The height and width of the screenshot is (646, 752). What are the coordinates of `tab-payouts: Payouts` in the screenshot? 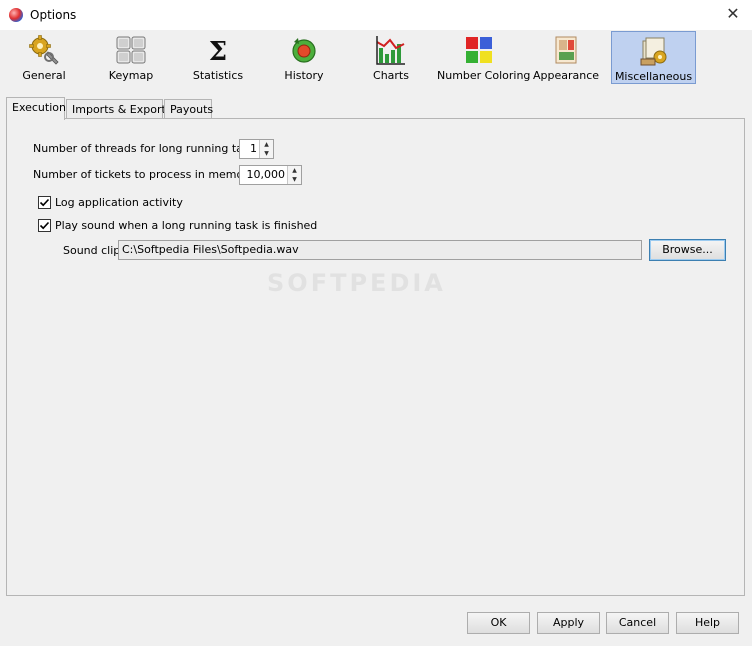 It's located at (188, 109).